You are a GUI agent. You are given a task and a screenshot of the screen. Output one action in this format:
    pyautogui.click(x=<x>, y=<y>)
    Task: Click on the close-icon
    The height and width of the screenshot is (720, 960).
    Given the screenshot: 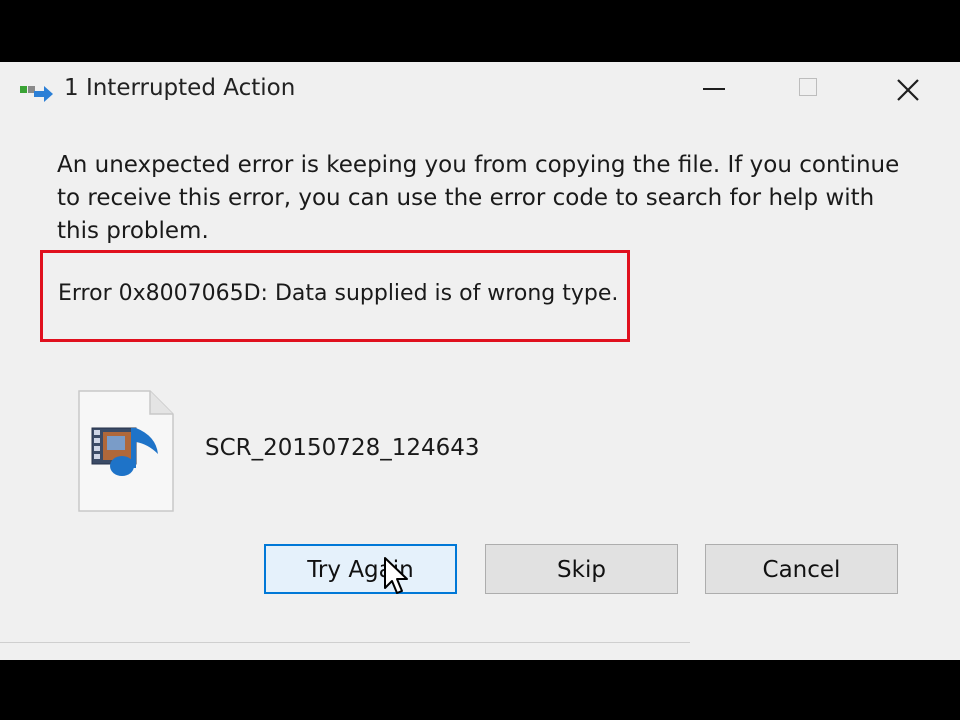 What is the action you would take?
    pyautogui.click(x=908, y=90)
    